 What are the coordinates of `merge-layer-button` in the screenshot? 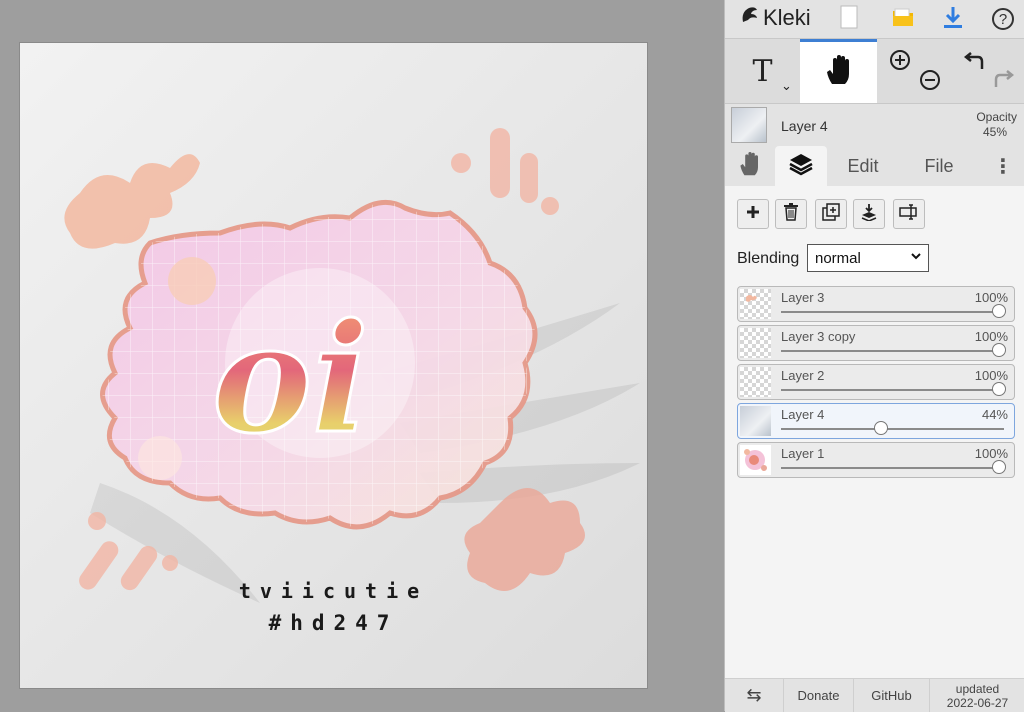 It's located at (869, 214).